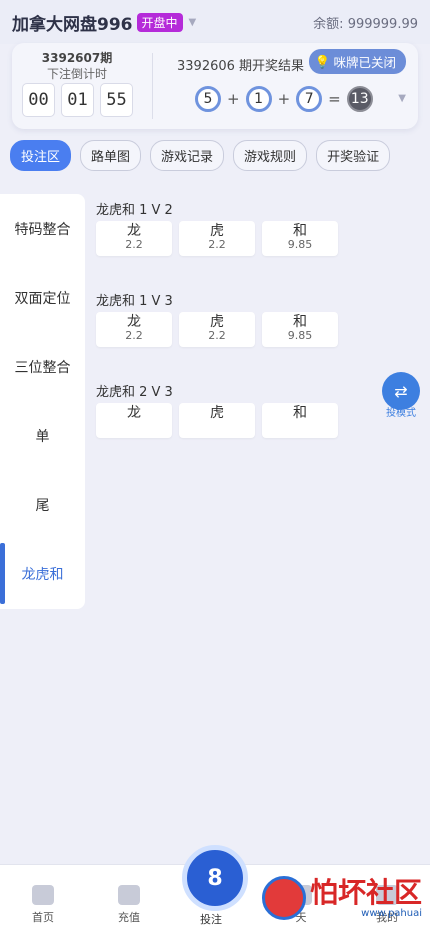 The width and height of the screenshot is (430, 932). What do you see at coordinates (270, 155) in the screenshot?
I see `tab-game-rules: 游戏规则` at bounding box center [270, 155].